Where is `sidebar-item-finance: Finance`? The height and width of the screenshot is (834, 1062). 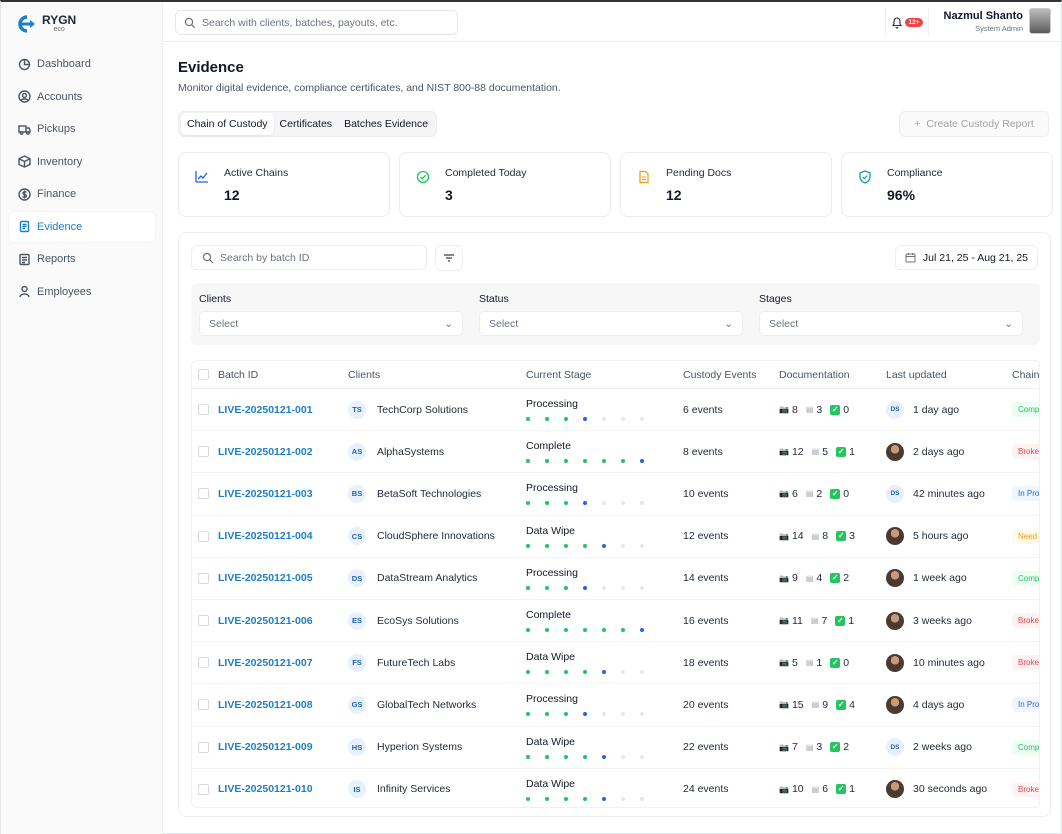
sidebar-item-finance: Finance is located at coordinates (82, 194).